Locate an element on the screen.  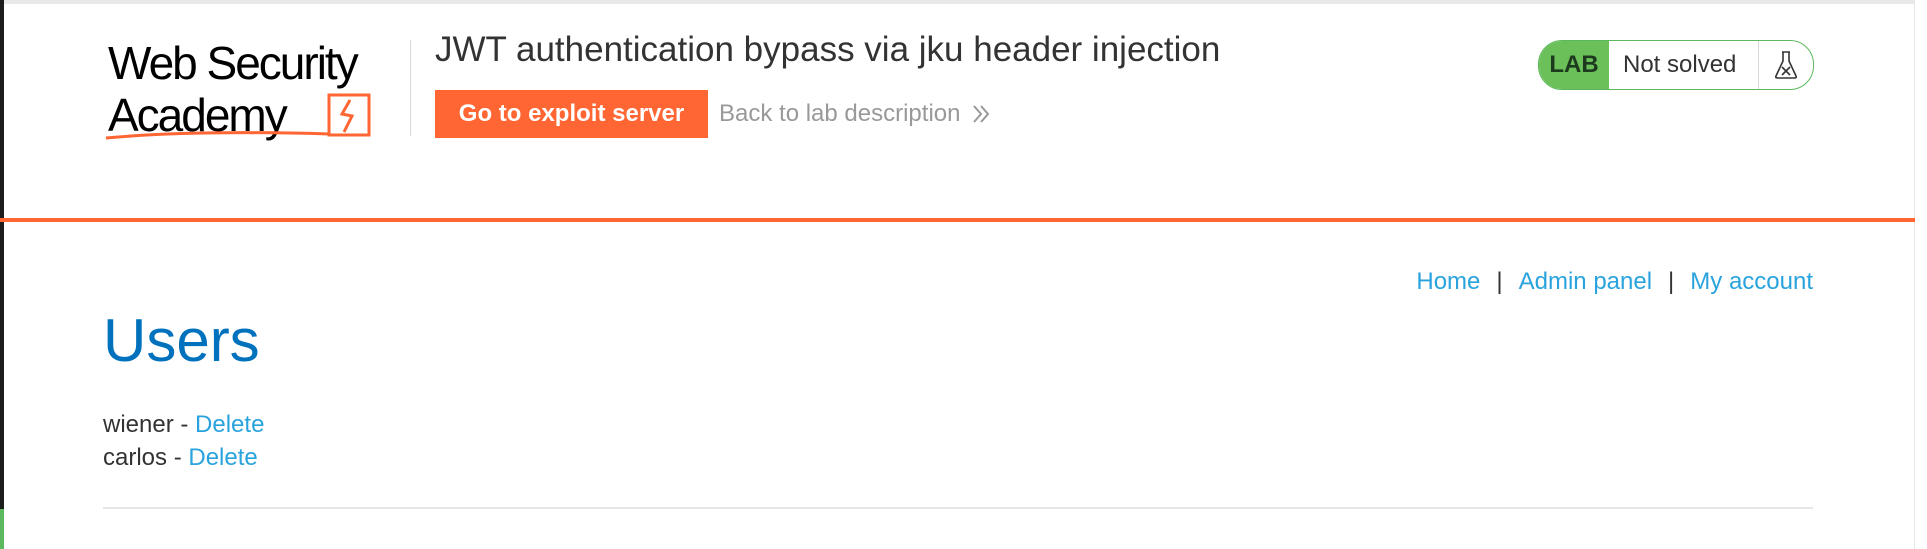
lab-status-text: Not solved is located at coordinates (1684, 65).